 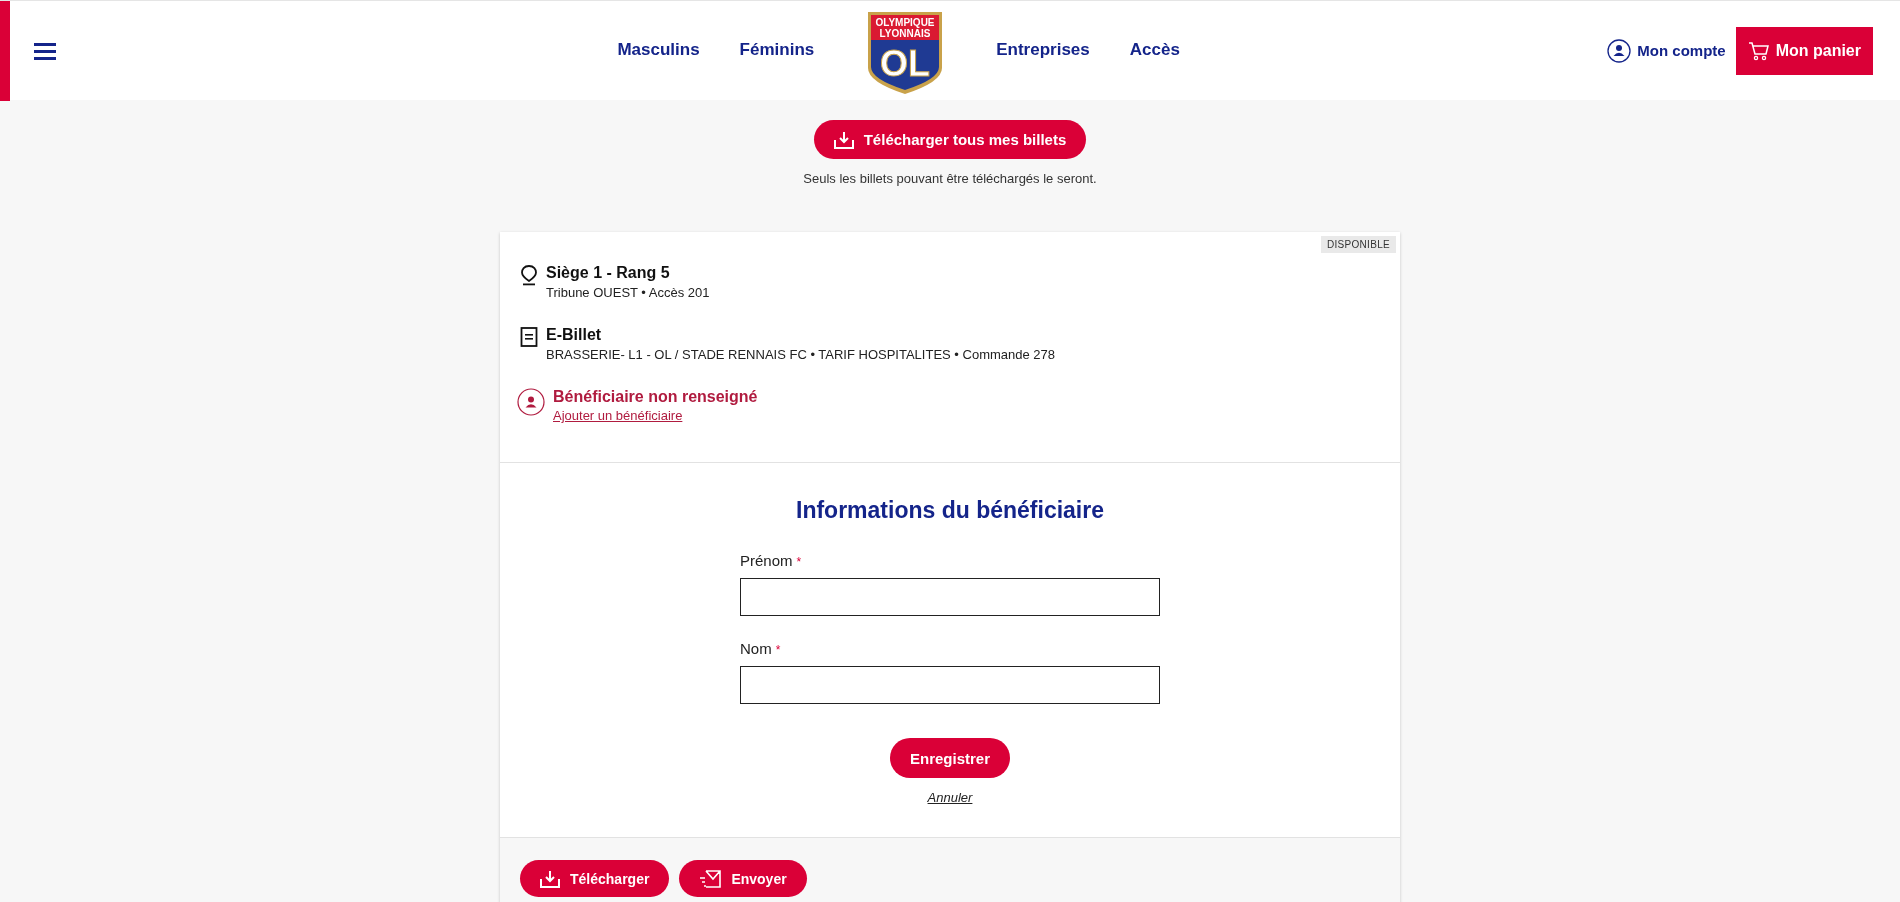 I want to click on form-title: Informations du bénéficiaire, so click(x=950, y=510).